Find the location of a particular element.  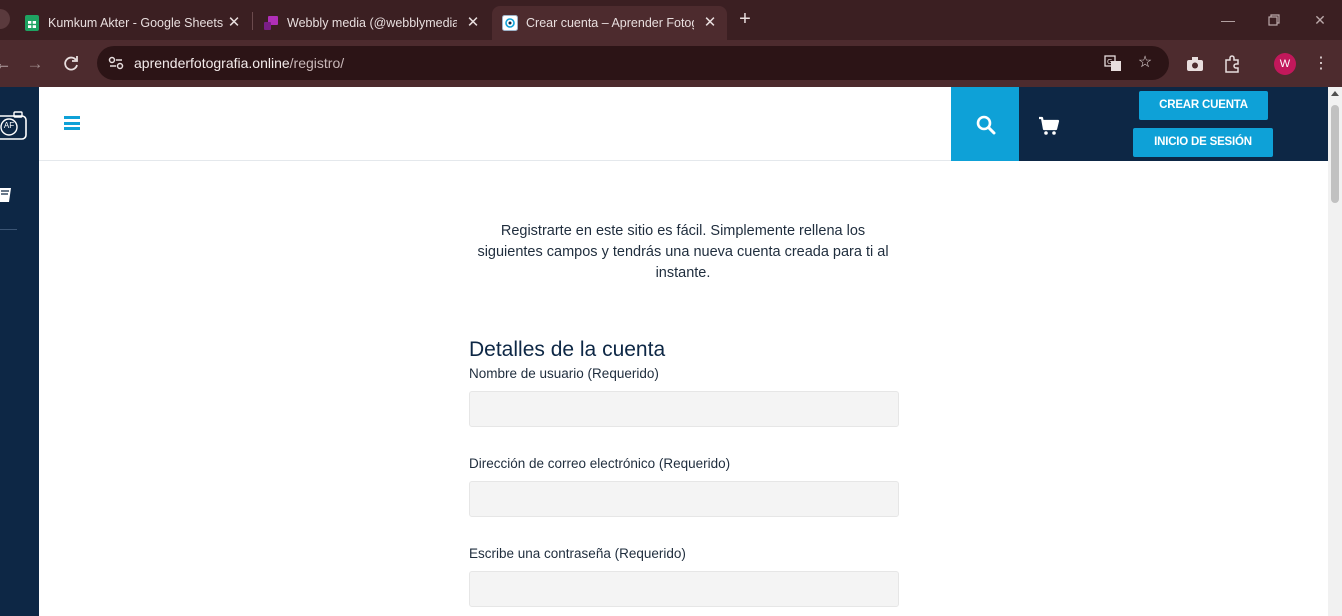

cart-icon is located at coordinates (1049, 126).